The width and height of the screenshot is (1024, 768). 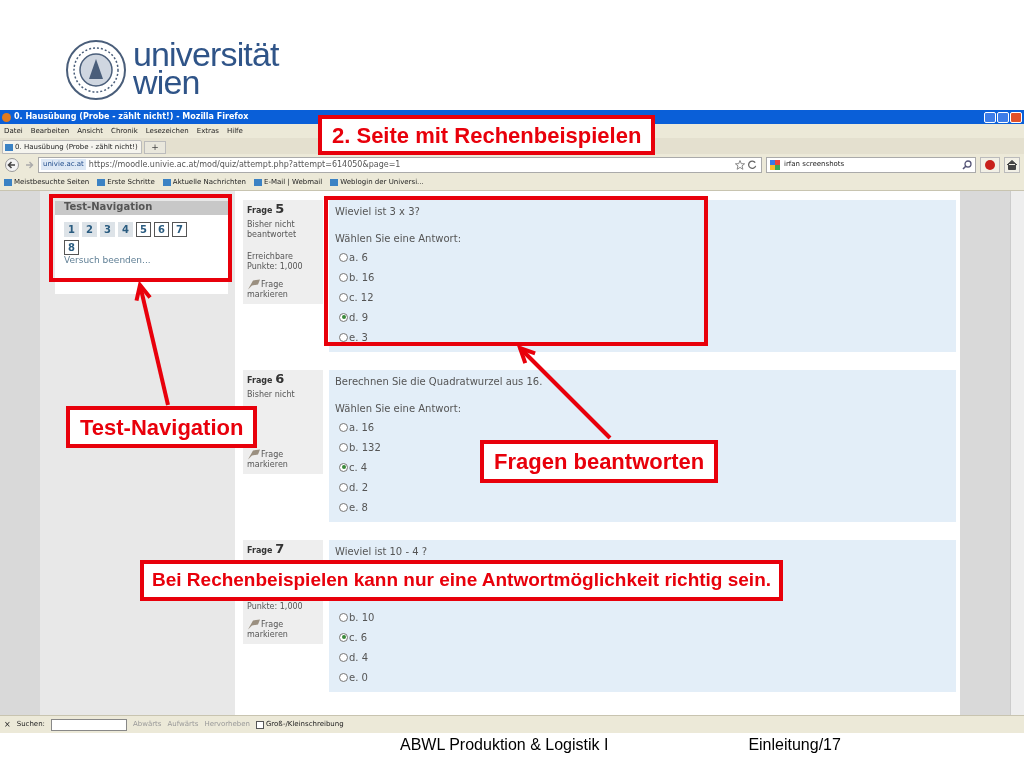 I want to click on question-text: Berechnen Sie die Quadratwurzel aus 16., so click(x=439, y=381).